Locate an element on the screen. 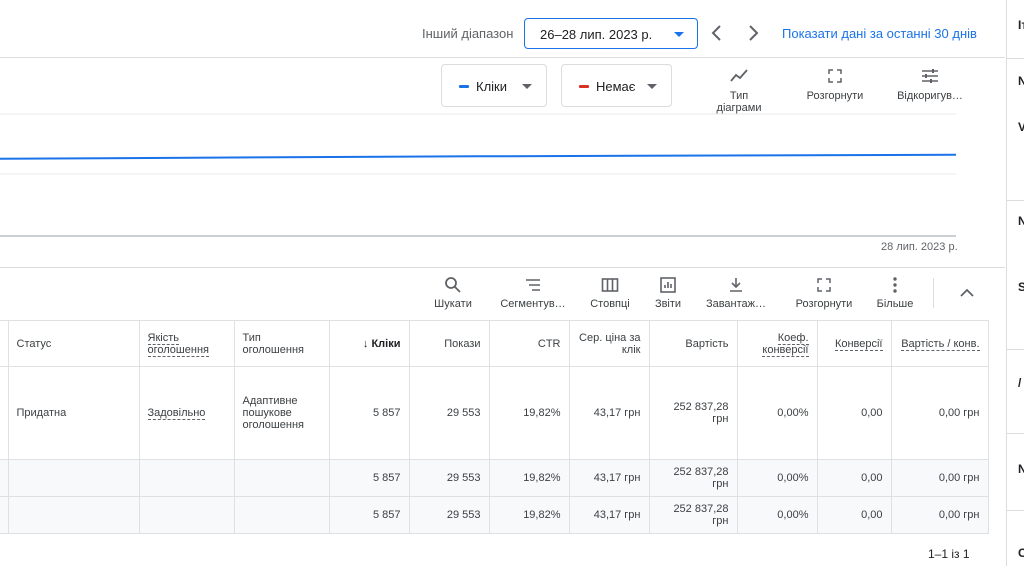  side-panel-text: N is located at coordinates (1021, 221).